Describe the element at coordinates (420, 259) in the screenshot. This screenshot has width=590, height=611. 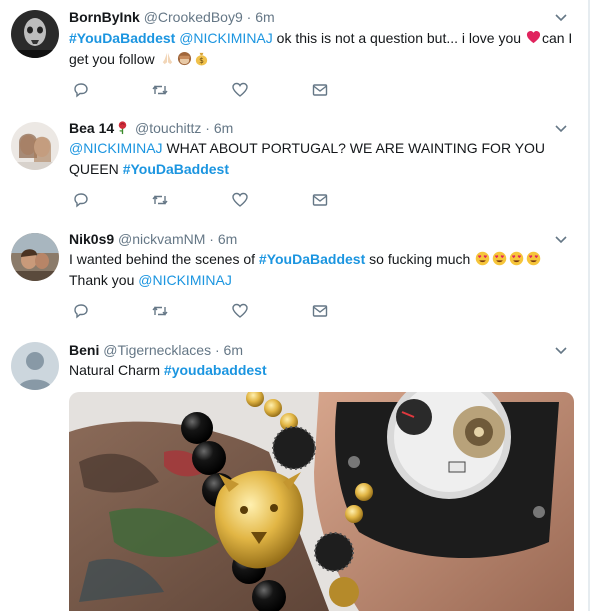
I see `text-segment: so fucking much` at that location.